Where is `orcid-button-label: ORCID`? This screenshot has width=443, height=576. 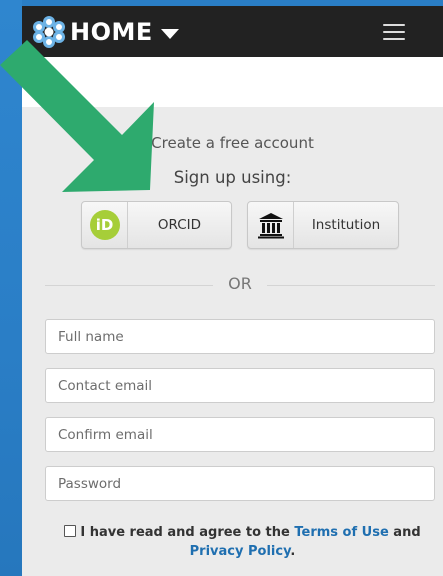 orcid-button-label: ORCID is located at coordinates (179, 225).